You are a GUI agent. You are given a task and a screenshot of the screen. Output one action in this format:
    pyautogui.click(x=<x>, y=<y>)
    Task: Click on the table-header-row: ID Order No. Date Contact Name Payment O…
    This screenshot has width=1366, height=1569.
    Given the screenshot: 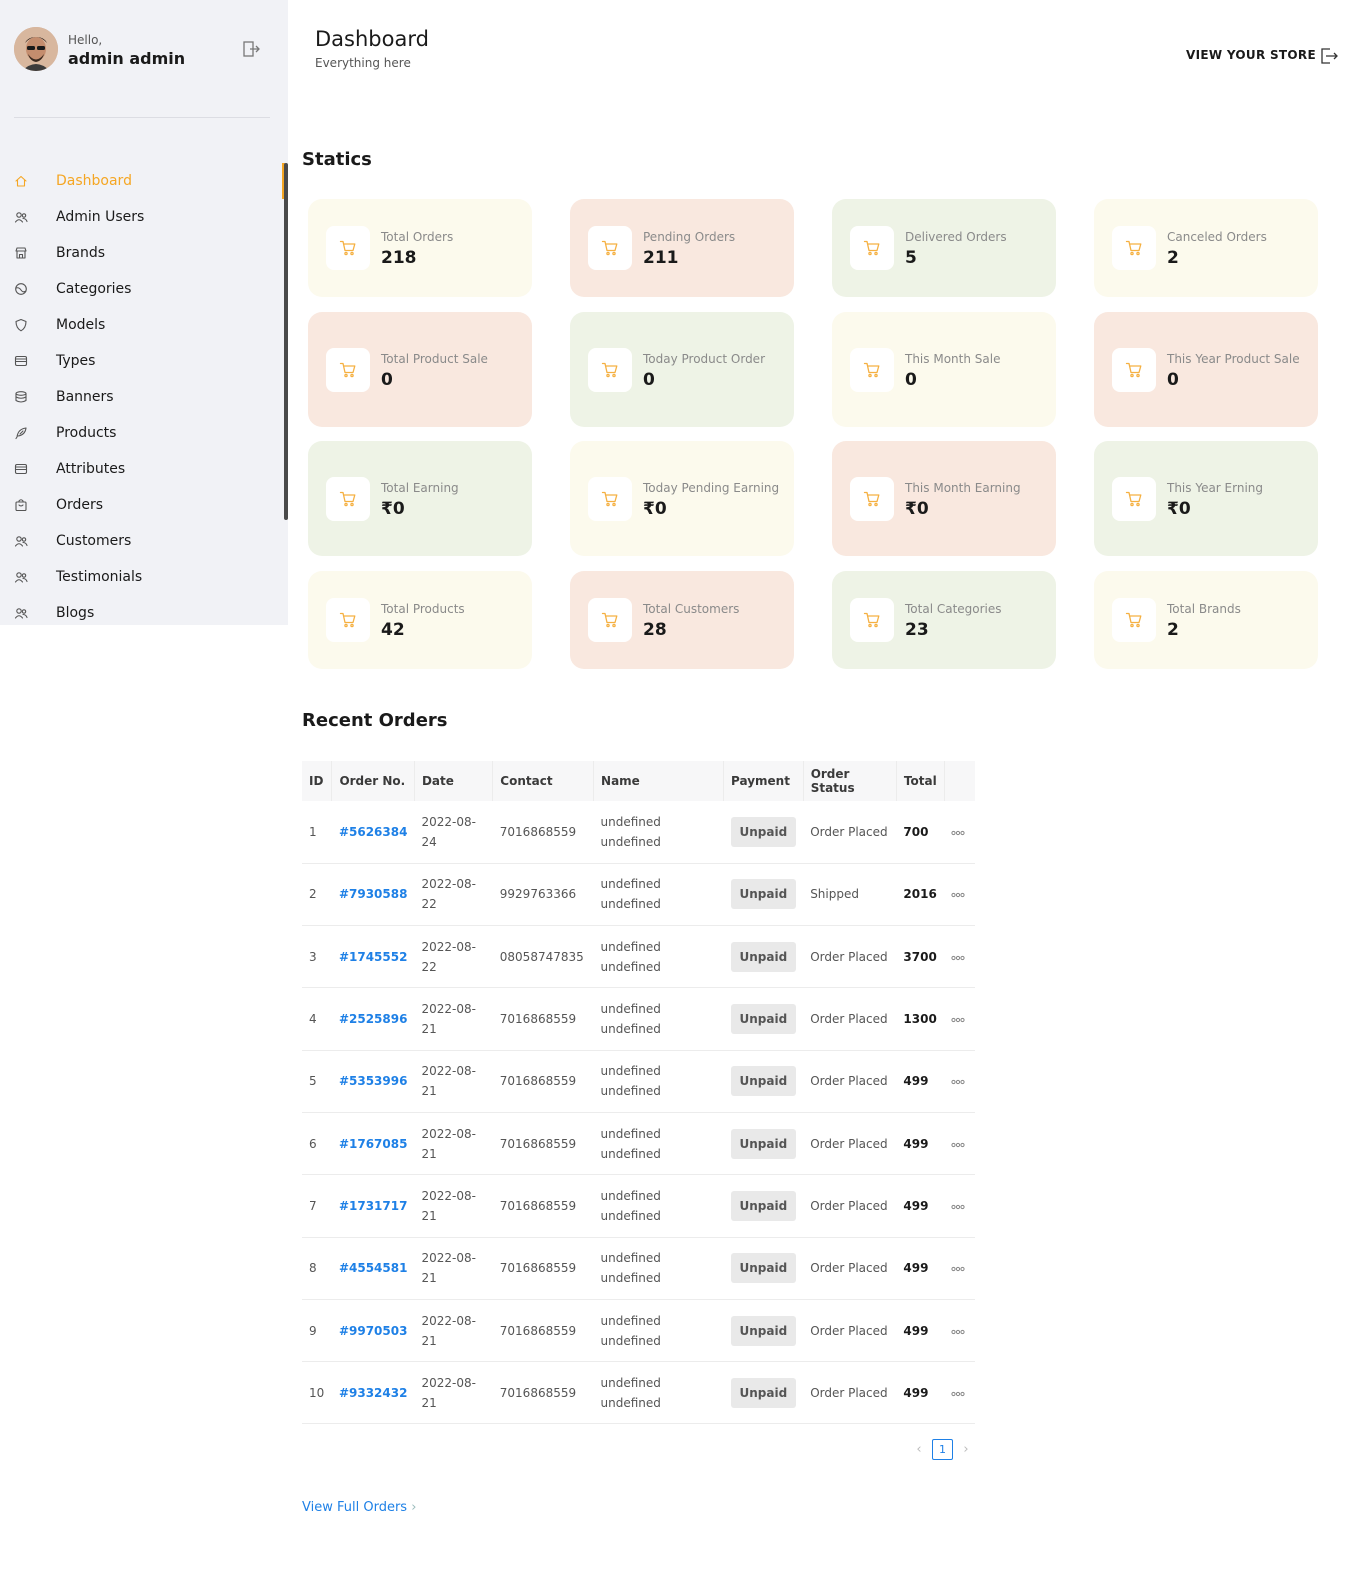 What is the action you would take?
    pyautogui.click(x=638, y=781)
    